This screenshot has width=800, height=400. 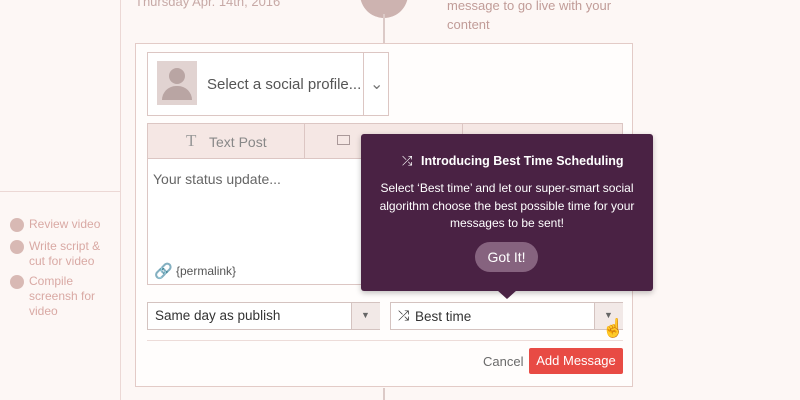 I want to click on tooltip-caret, so click(x=507, y=294).